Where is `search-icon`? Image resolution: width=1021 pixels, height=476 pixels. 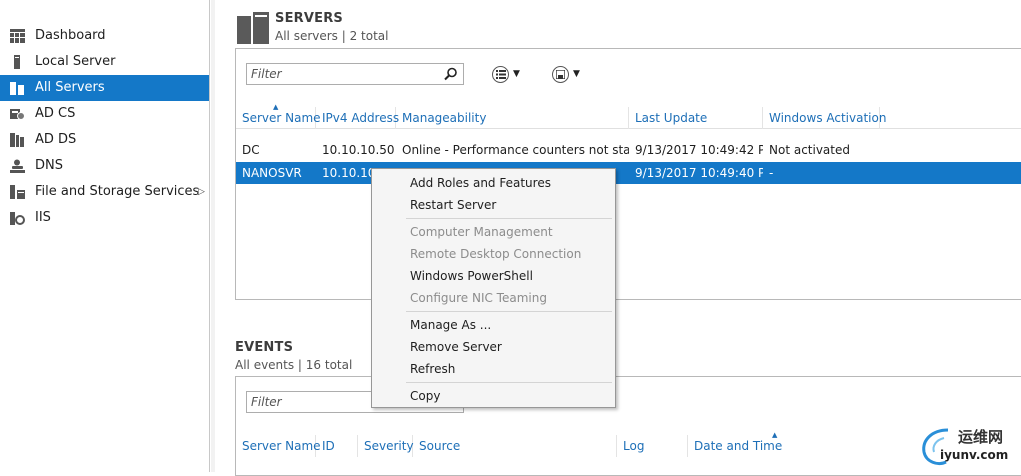 search-icon is located at coordinates (451, 74).